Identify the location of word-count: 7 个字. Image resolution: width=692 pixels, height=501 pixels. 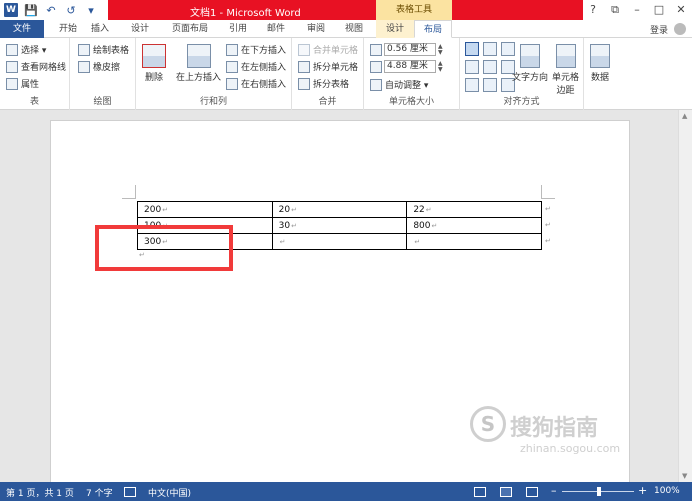
(99, 492).